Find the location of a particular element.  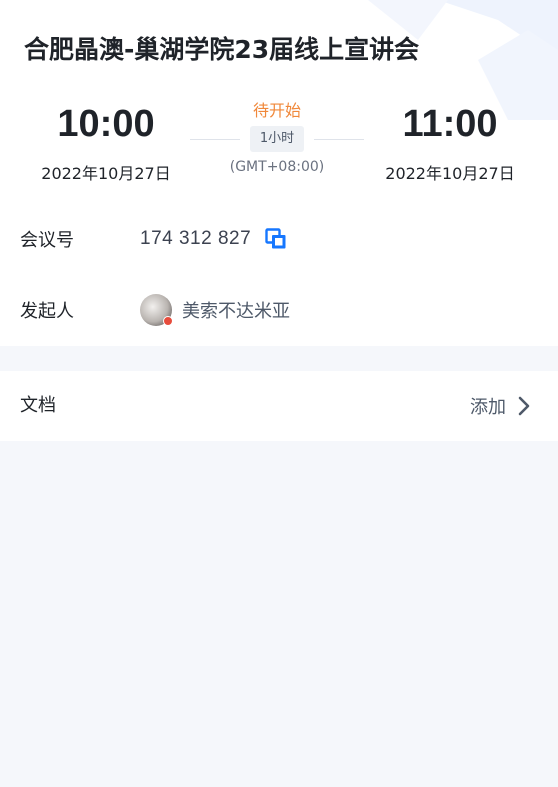

duration-row: 1小时 is located at coordinates (277, 139).